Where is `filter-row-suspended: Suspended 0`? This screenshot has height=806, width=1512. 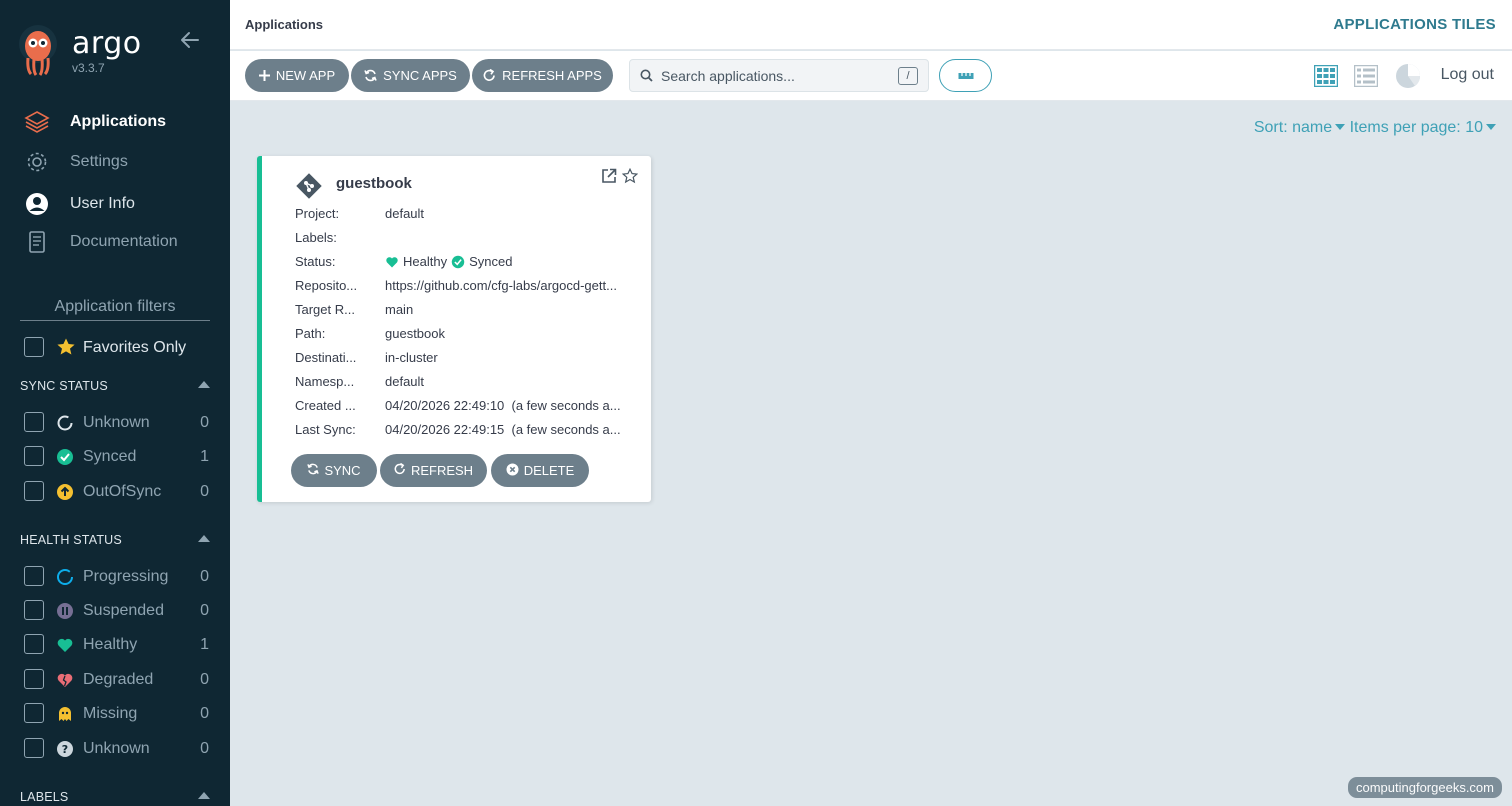 filter-row-suspended: Suspended 0 is located at coordinates (119, 611).